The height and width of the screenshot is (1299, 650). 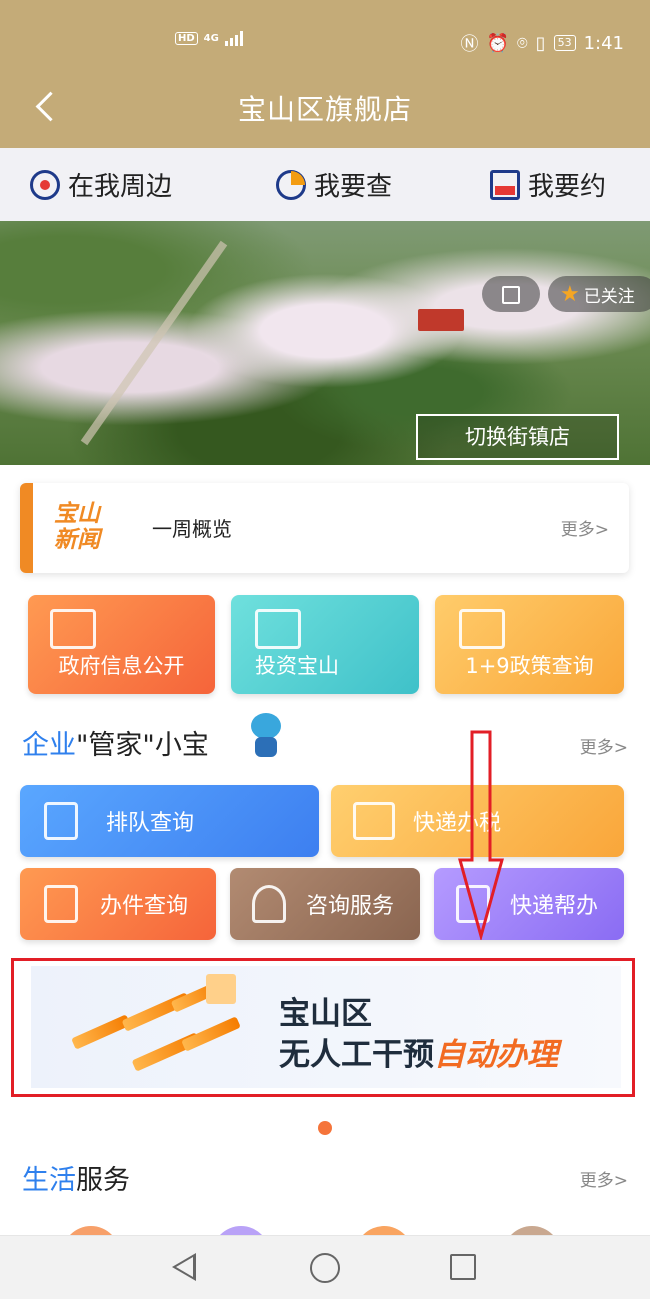 I want to click on switch-town-store-button: 切换街镇店, so click(x=517, y=437).